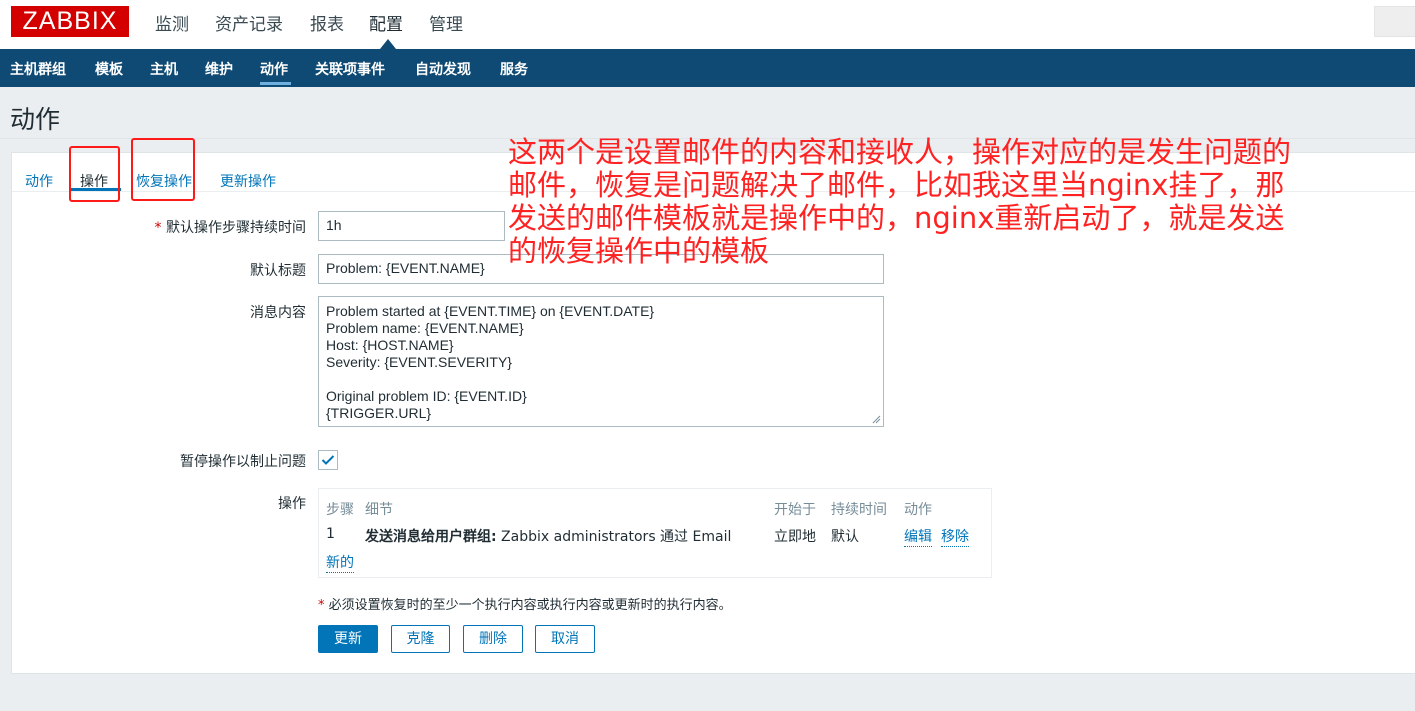 This screenshot has height=711, width=1415. Describe the element at coordinates (530, 605) in the screenshot. I see `note-text: 必须设置恢复时的至少一个执行内容或执行内容或更新时的执行内容。` at that location.